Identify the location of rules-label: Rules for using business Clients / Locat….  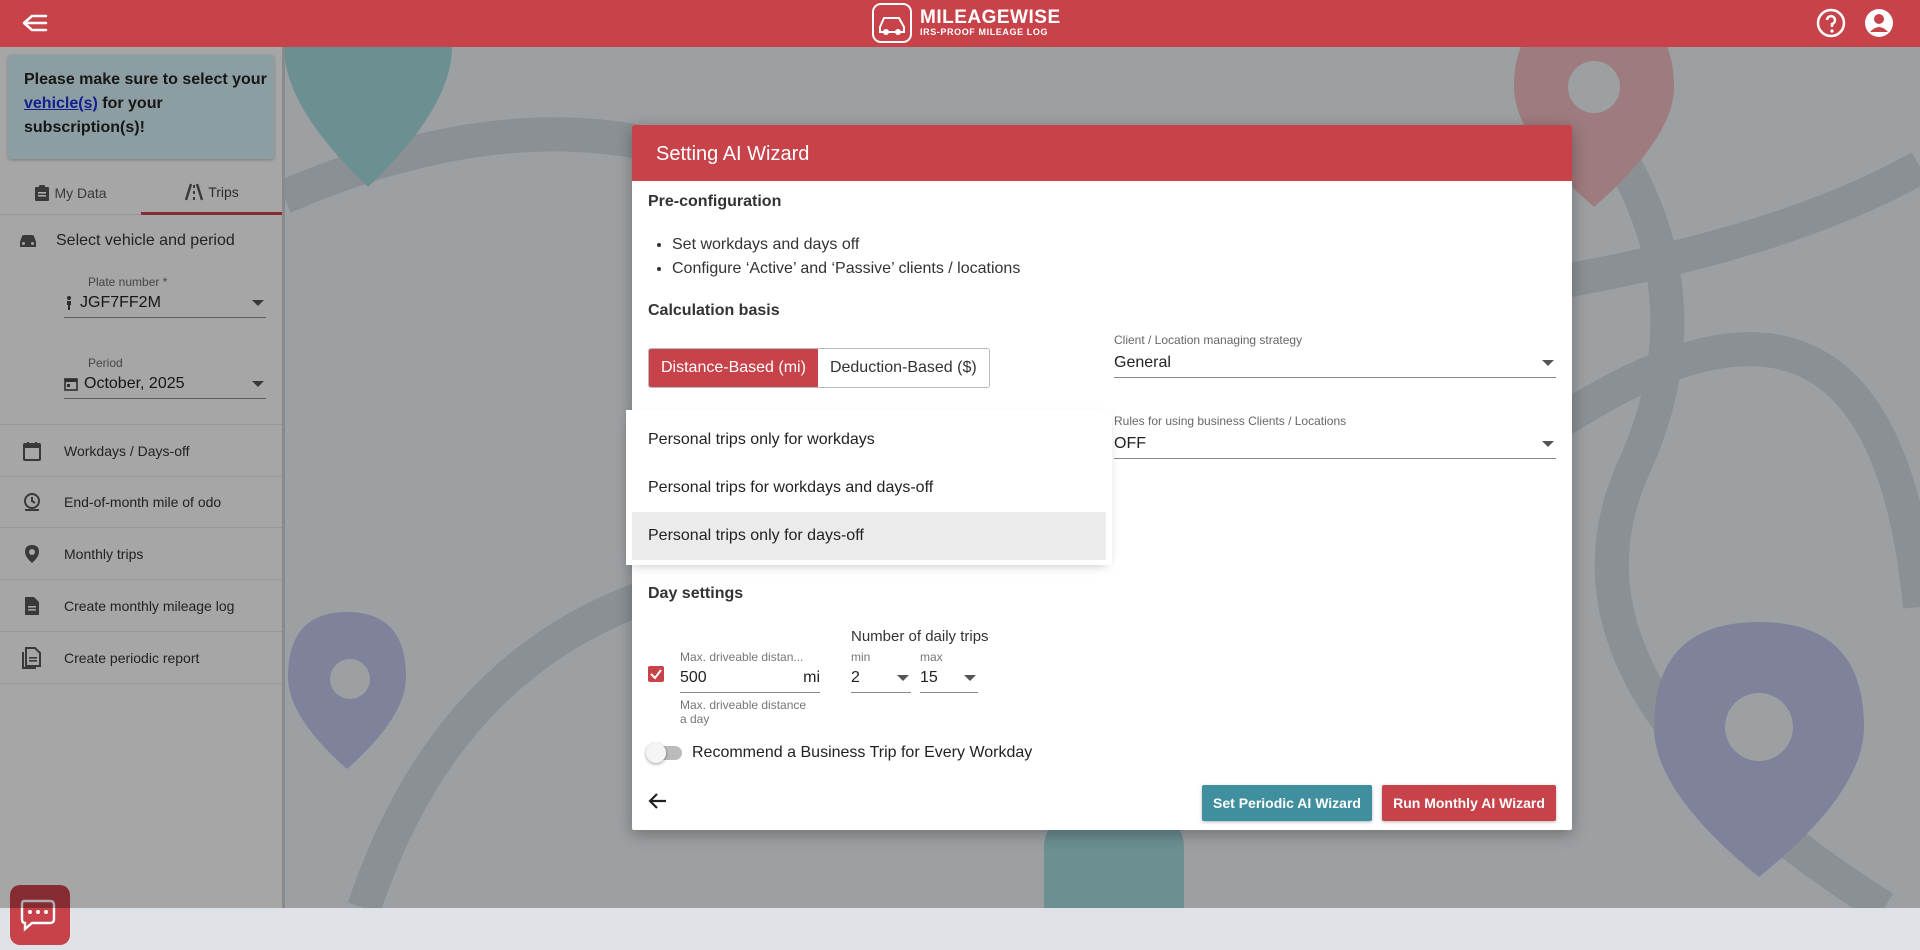
(1230, 421).